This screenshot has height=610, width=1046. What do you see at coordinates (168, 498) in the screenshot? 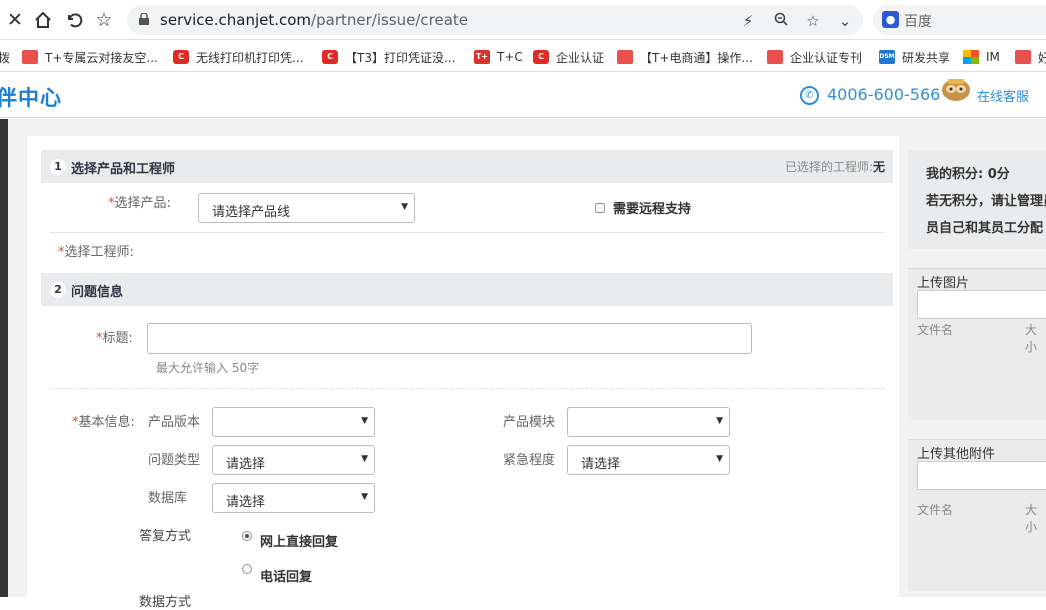
I see `database-label: 数据库` at bounding box center [168, 498].